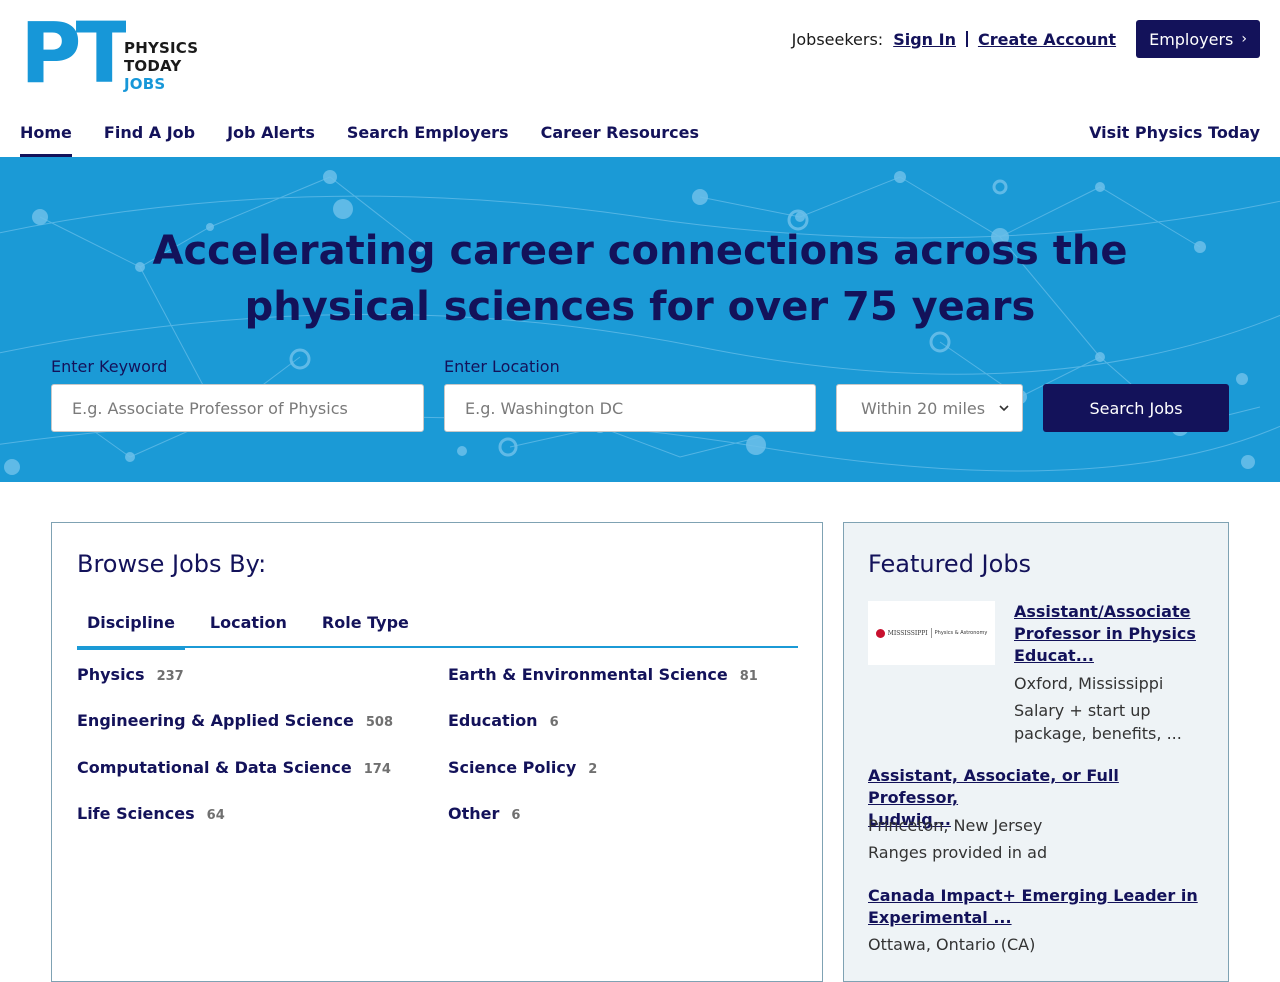 The width and height of the screenshot is (1280, 982). I want to click on nav-job-alerts: Job Alerts, so click(271, 138).